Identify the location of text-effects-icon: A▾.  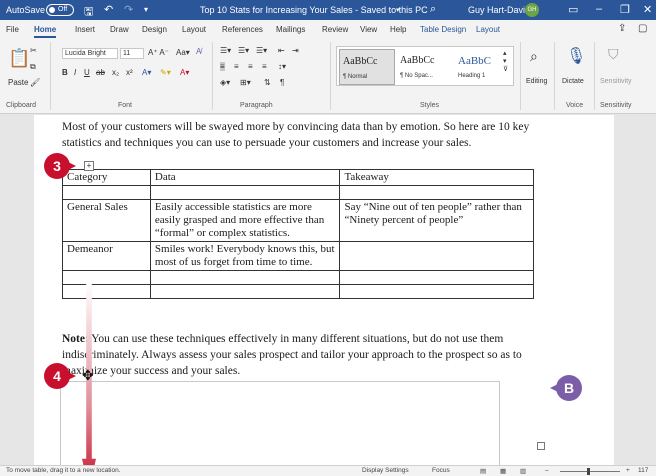
(146, 72).